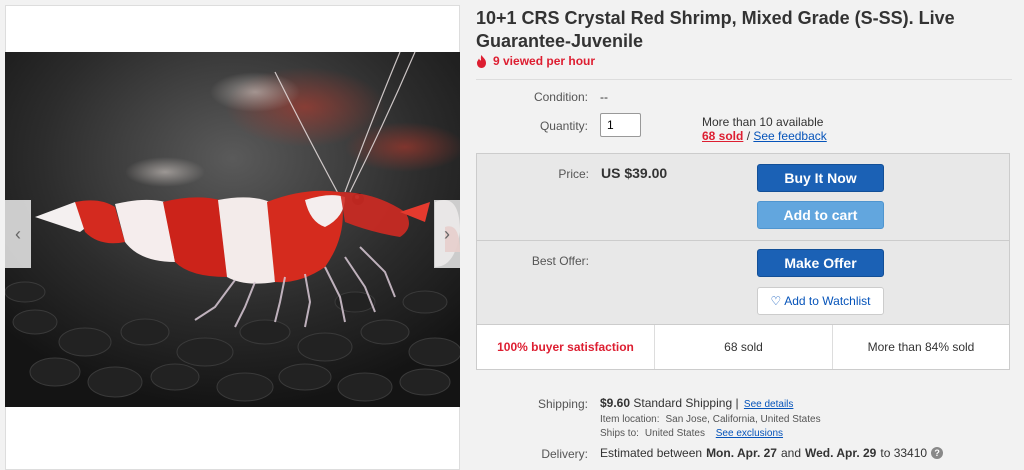 This screenshot has height=470, width=1024. I want to click on delivery-zip: to 33410, so click(904, 453).